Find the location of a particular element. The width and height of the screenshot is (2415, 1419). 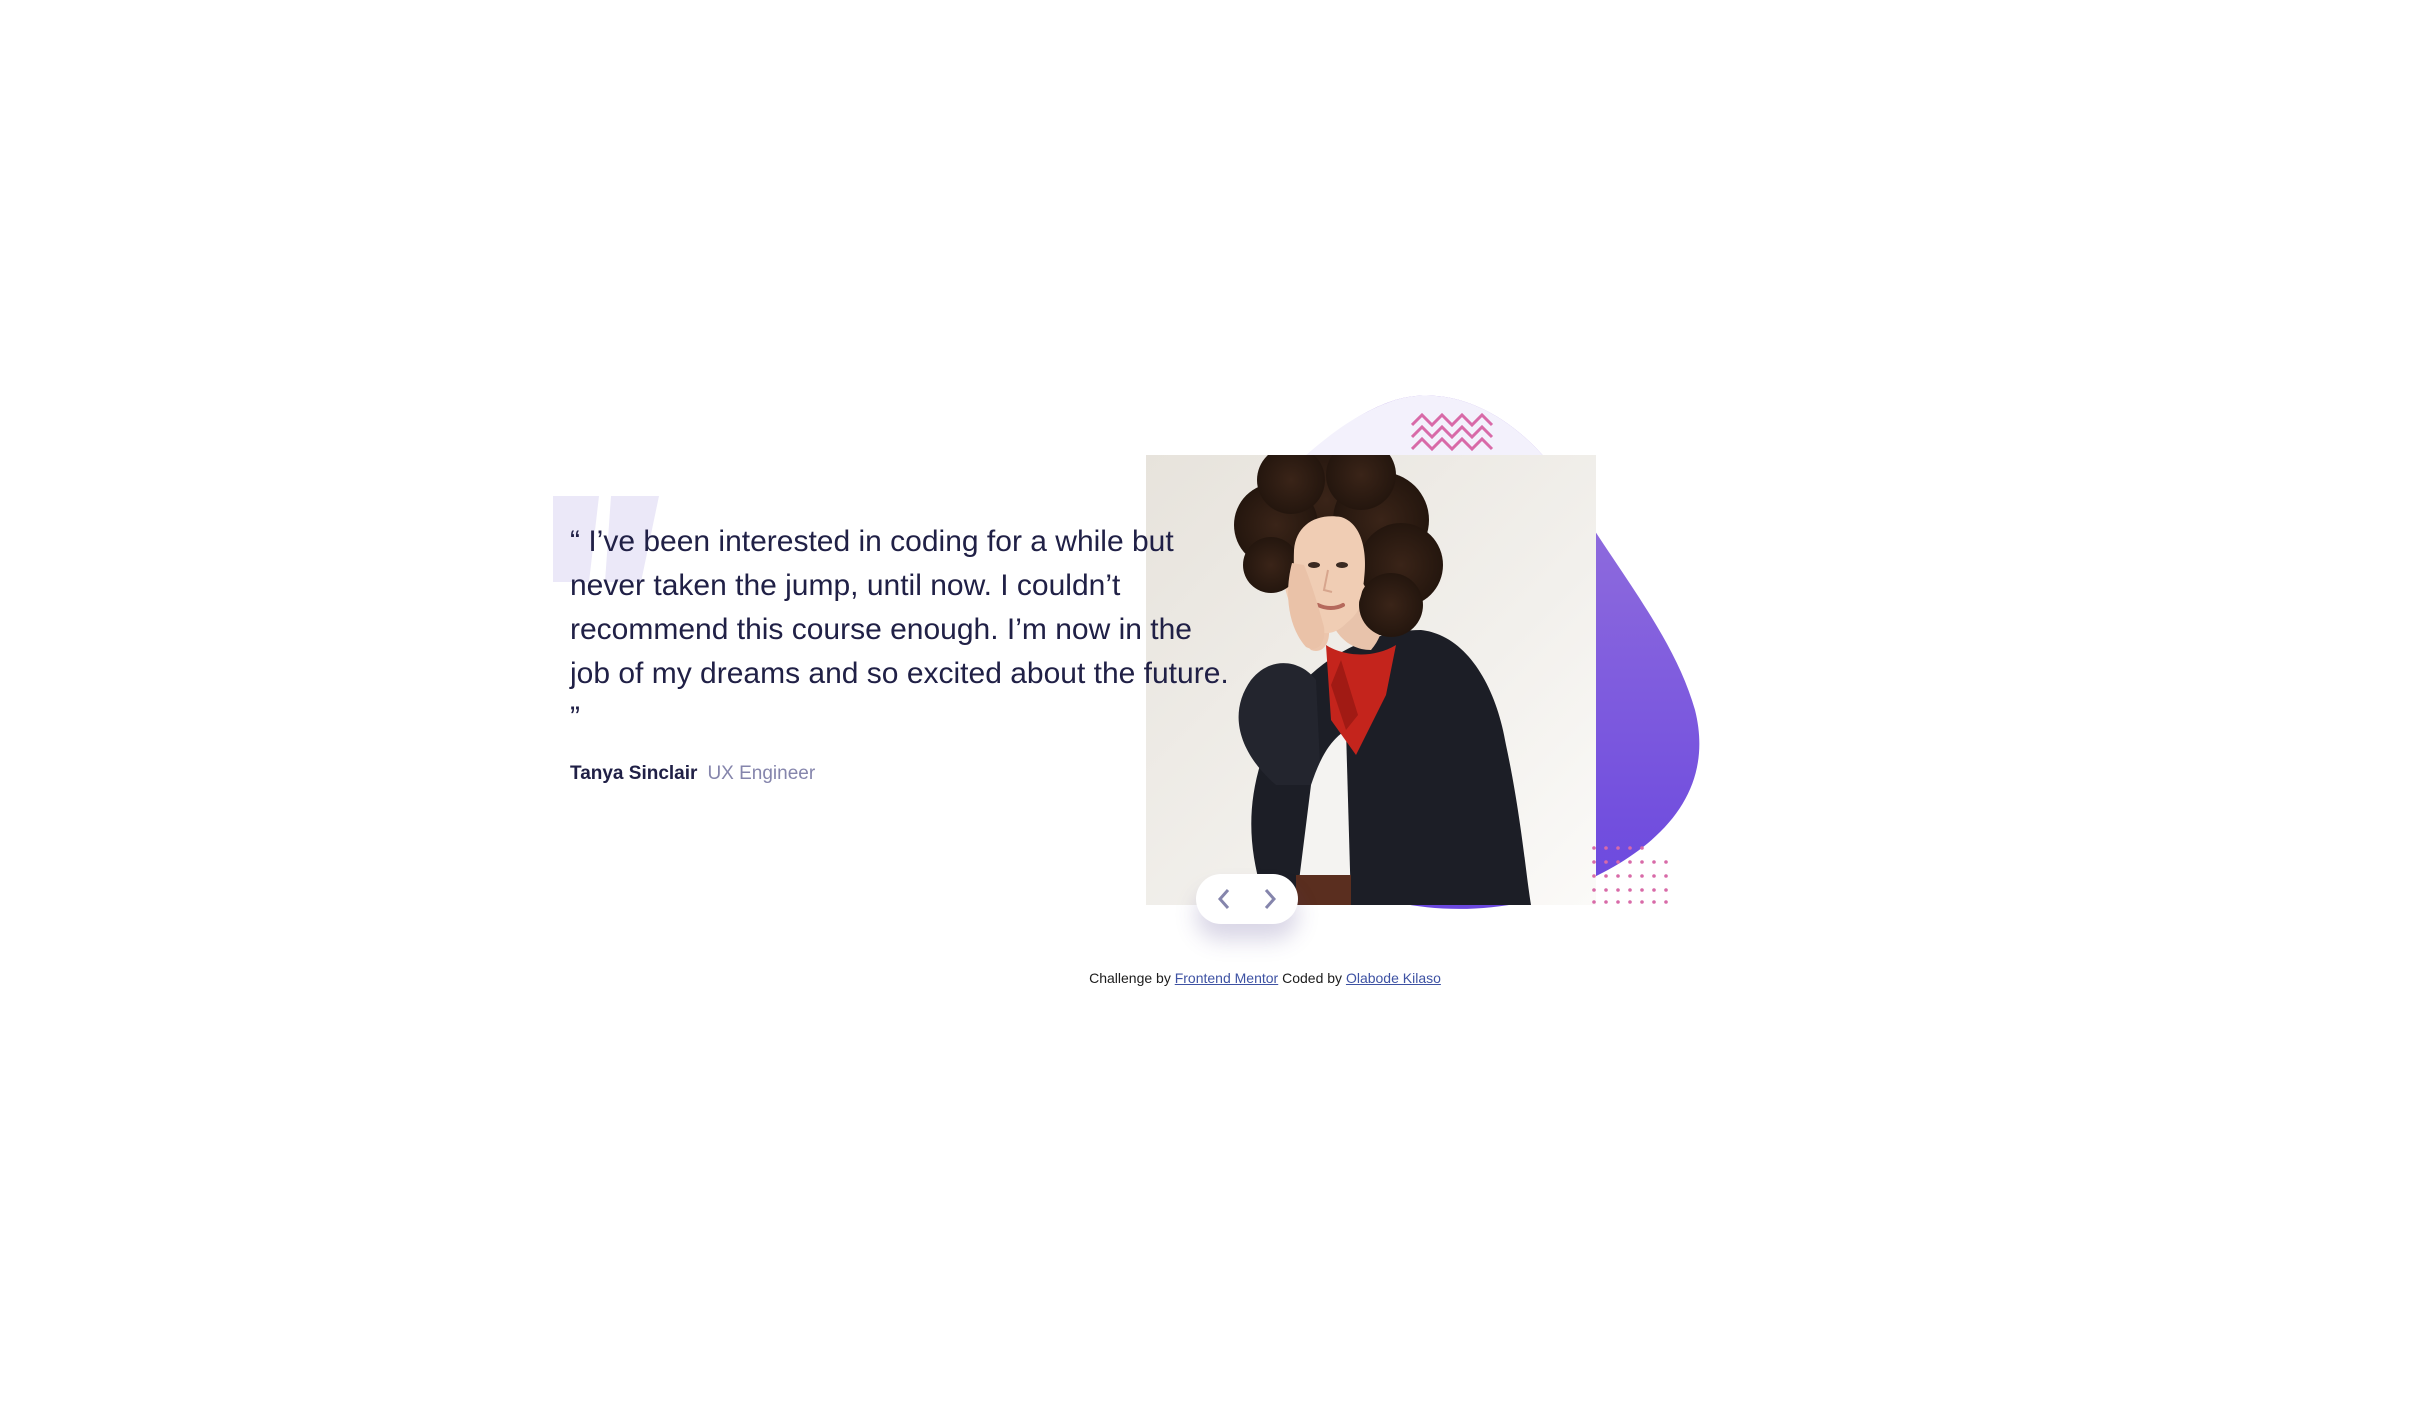

chevron-left-icon is located at coordinates (1223, 899).